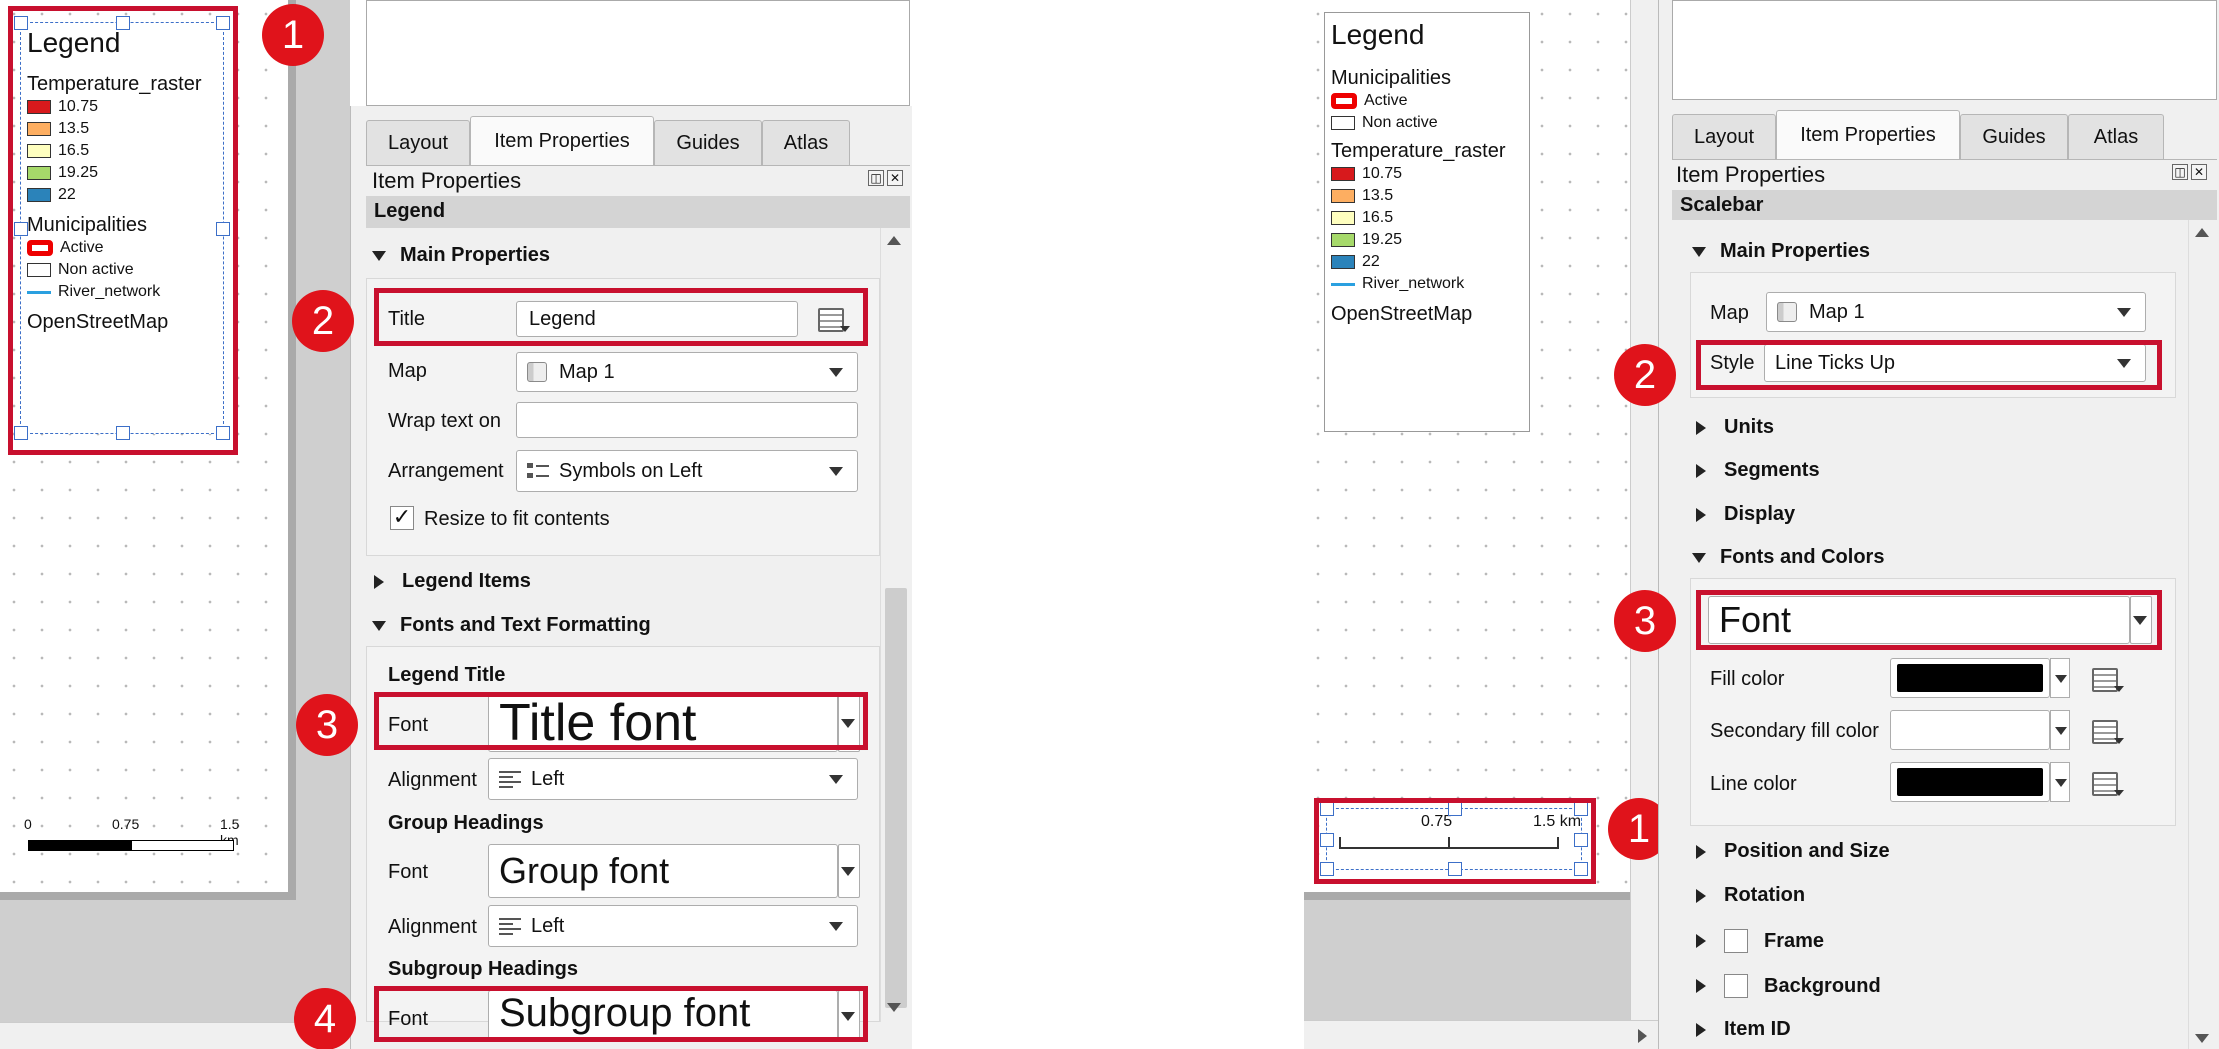 Image resolution: width=2219 pixels, height=1049 pixels. Describe the element at coordinates (1753, 784) in the screenshot. I see `line-color-label: Line color` at that location.